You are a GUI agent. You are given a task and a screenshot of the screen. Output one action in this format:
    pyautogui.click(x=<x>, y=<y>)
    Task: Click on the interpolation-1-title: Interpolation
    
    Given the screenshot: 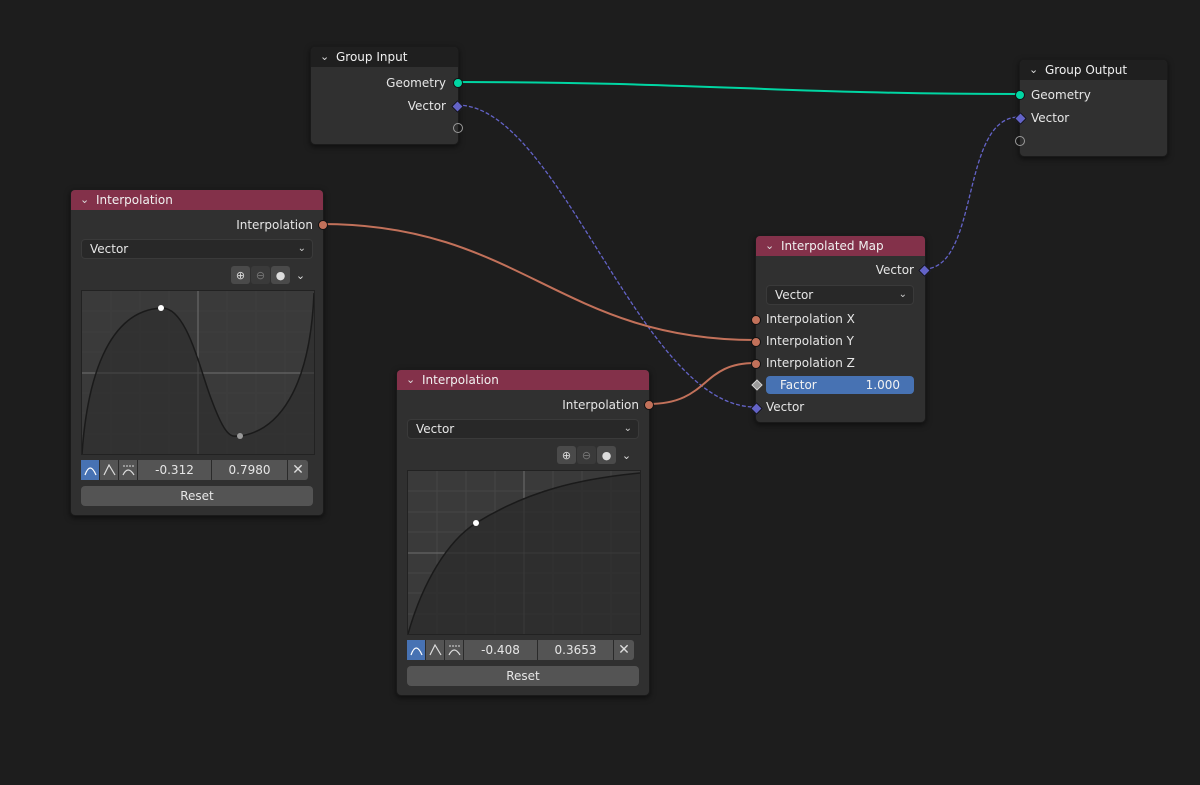 What is the action you would take?
    pyautogui.click(x=134, y=200)
    